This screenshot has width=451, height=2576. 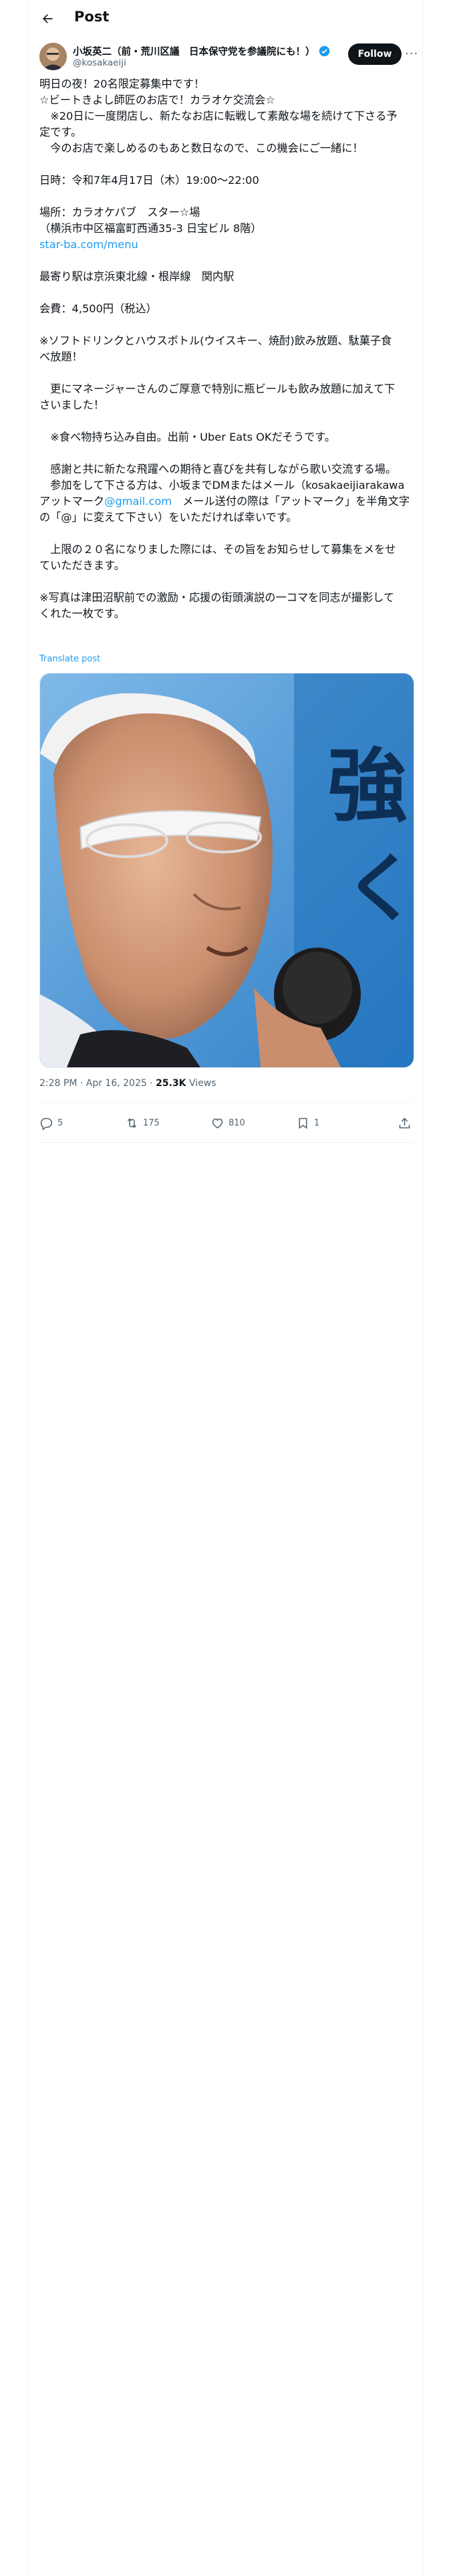 I want to click on post-line: ※ソフトドリンクとハウスボトル(ウイスキー、焼酎)飲み放題、駄菓子食, so click(x=215, y=340).